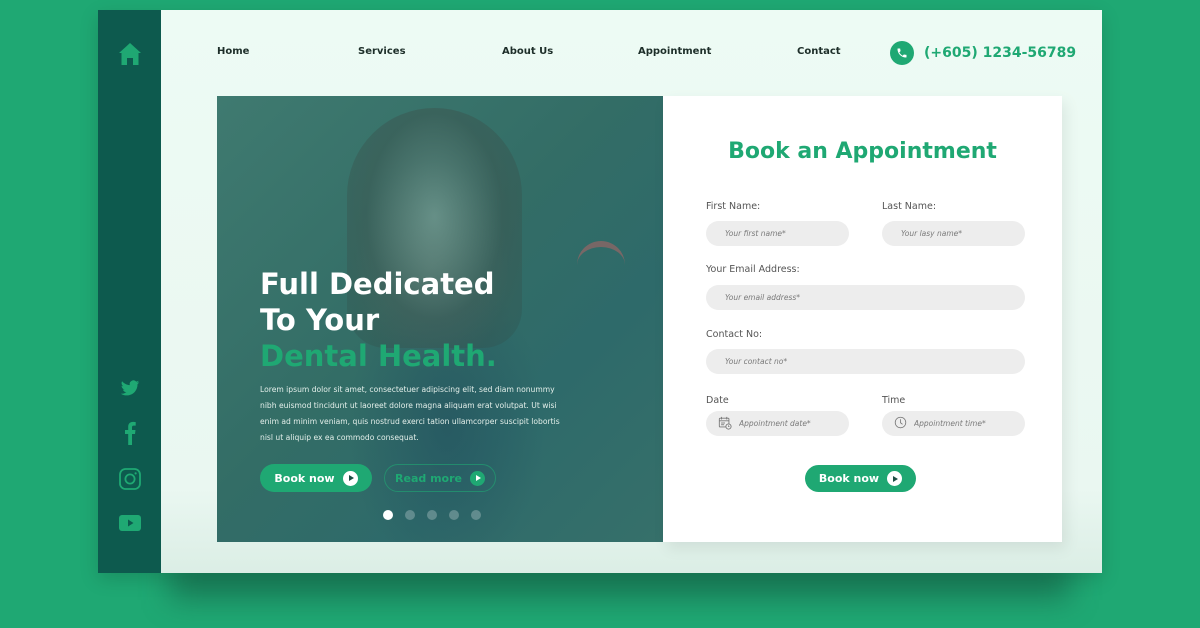  What do you see at coordinates (382, 51) in the screenshot?
I see `nav-services: Services` at bounding box center [382, 51].